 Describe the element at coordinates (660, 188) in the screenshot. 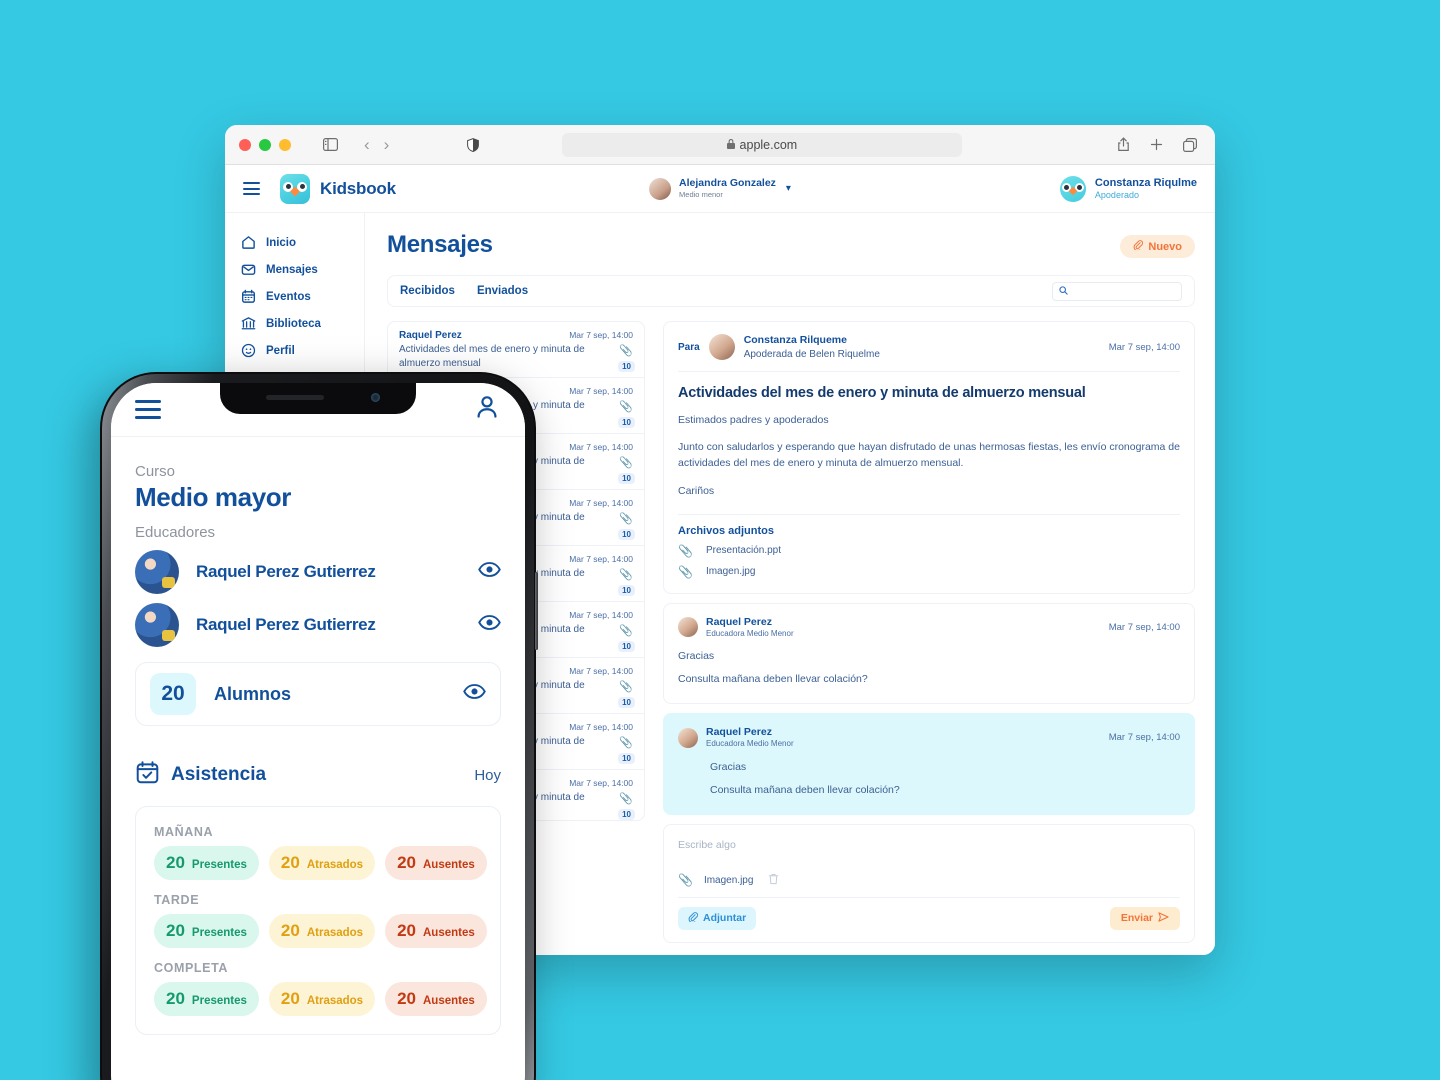

I see `child-avatar` at that location.